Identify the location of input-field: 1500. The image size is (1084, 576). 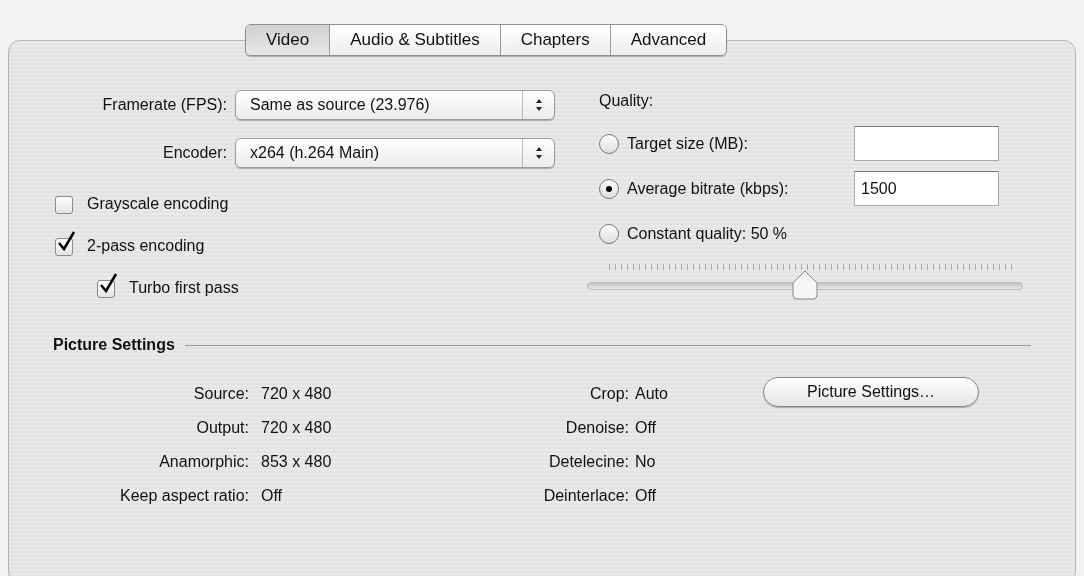
(926, 188).